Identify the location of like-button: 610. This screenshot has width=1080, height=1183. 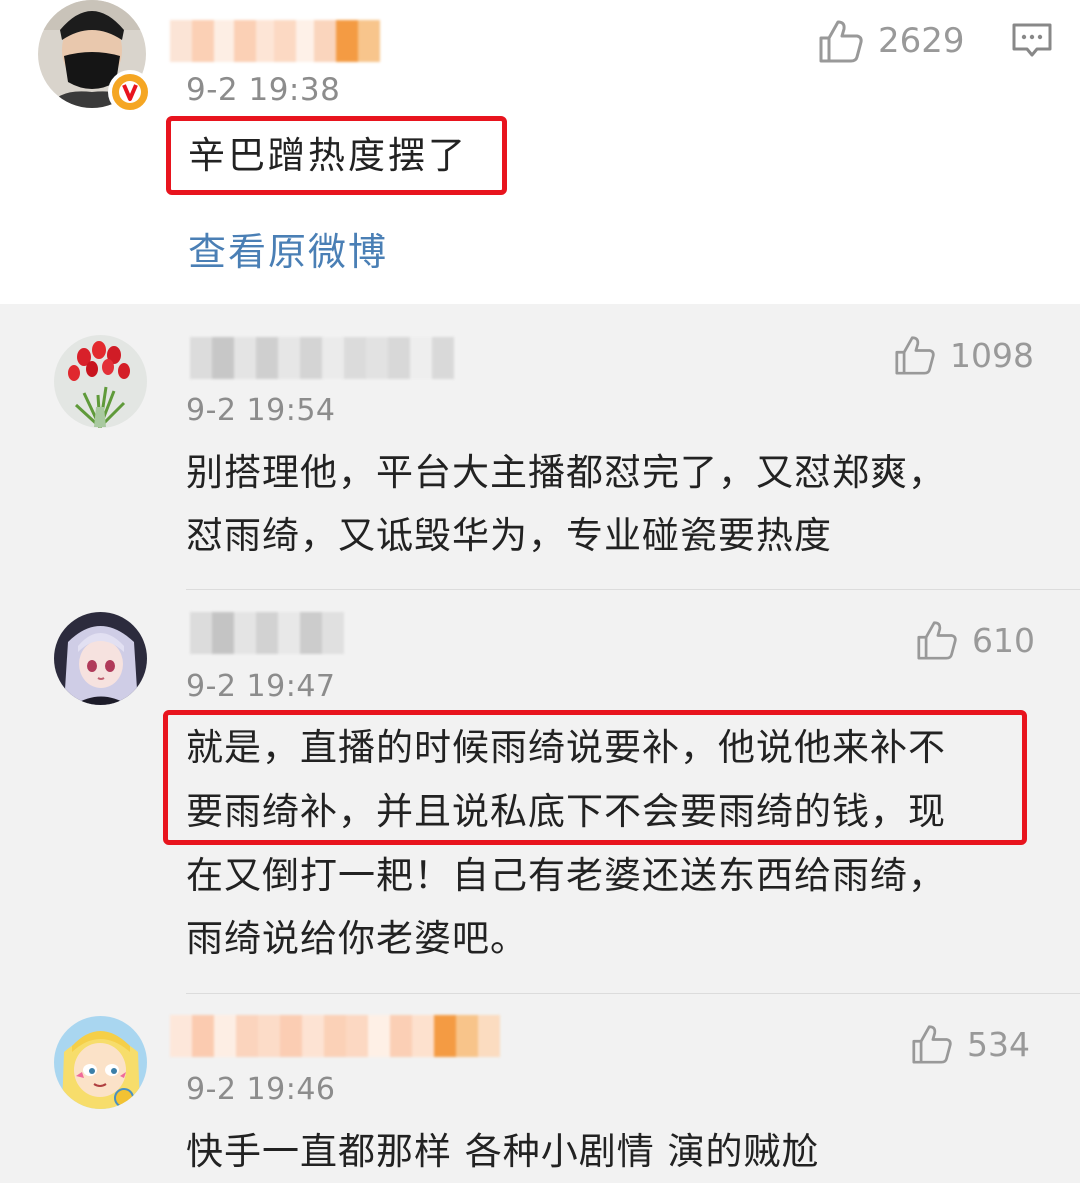
(975, 640).